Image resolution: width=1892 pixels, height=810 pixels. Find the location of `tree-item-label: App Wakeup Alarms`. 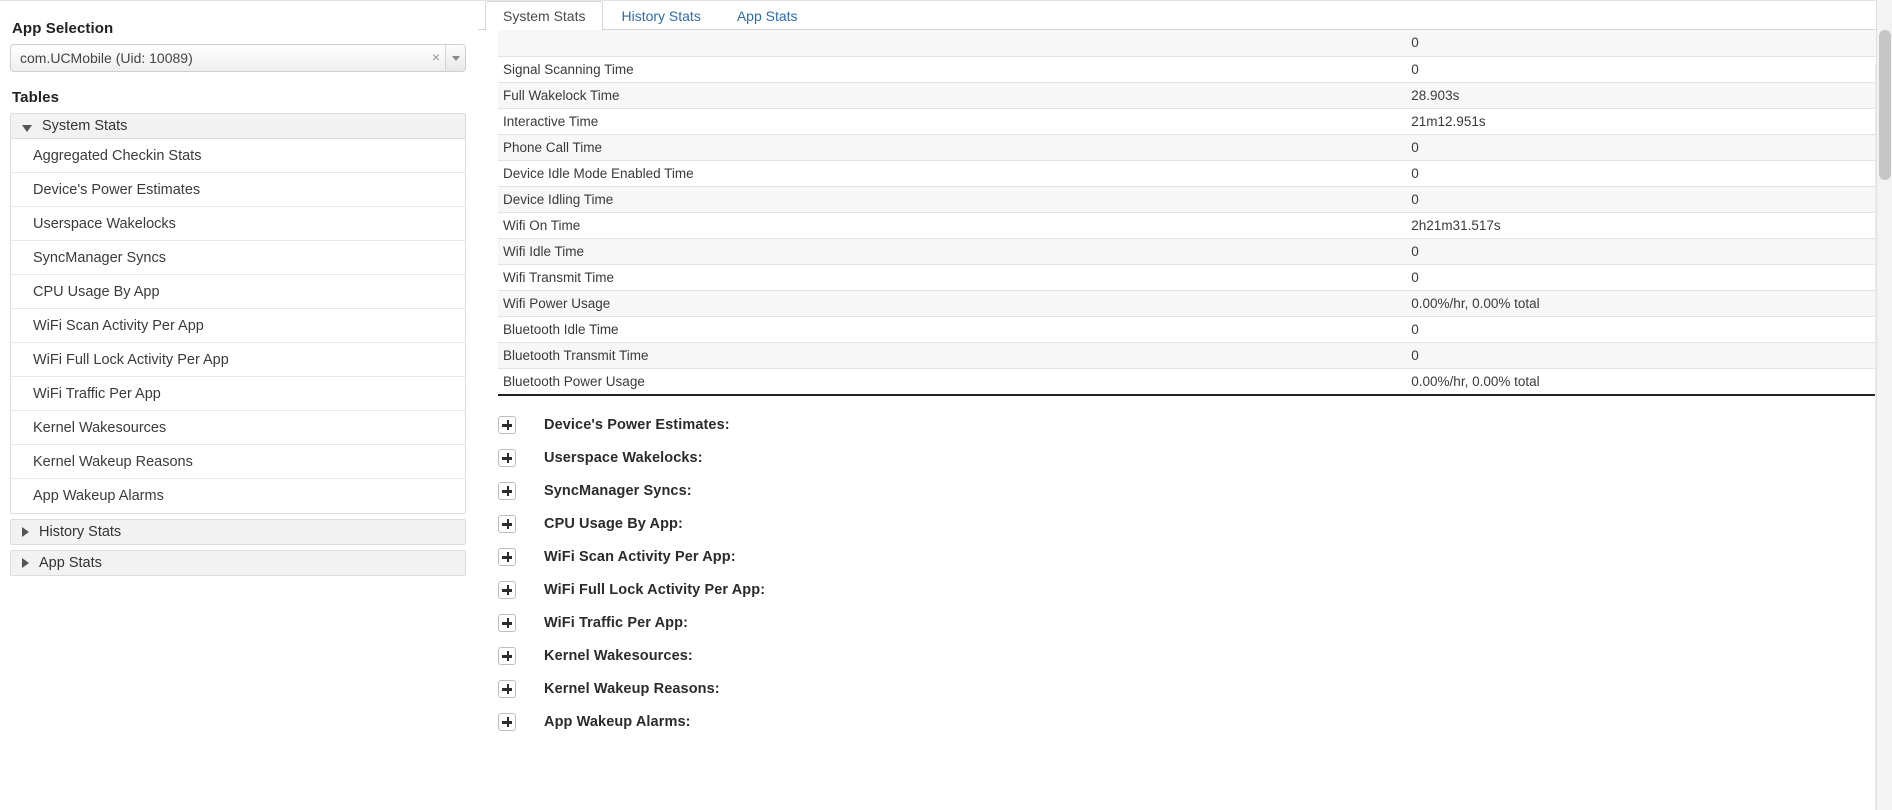

tree-item-label: App Wakeup Alarms is located at coordinates (98, 496).